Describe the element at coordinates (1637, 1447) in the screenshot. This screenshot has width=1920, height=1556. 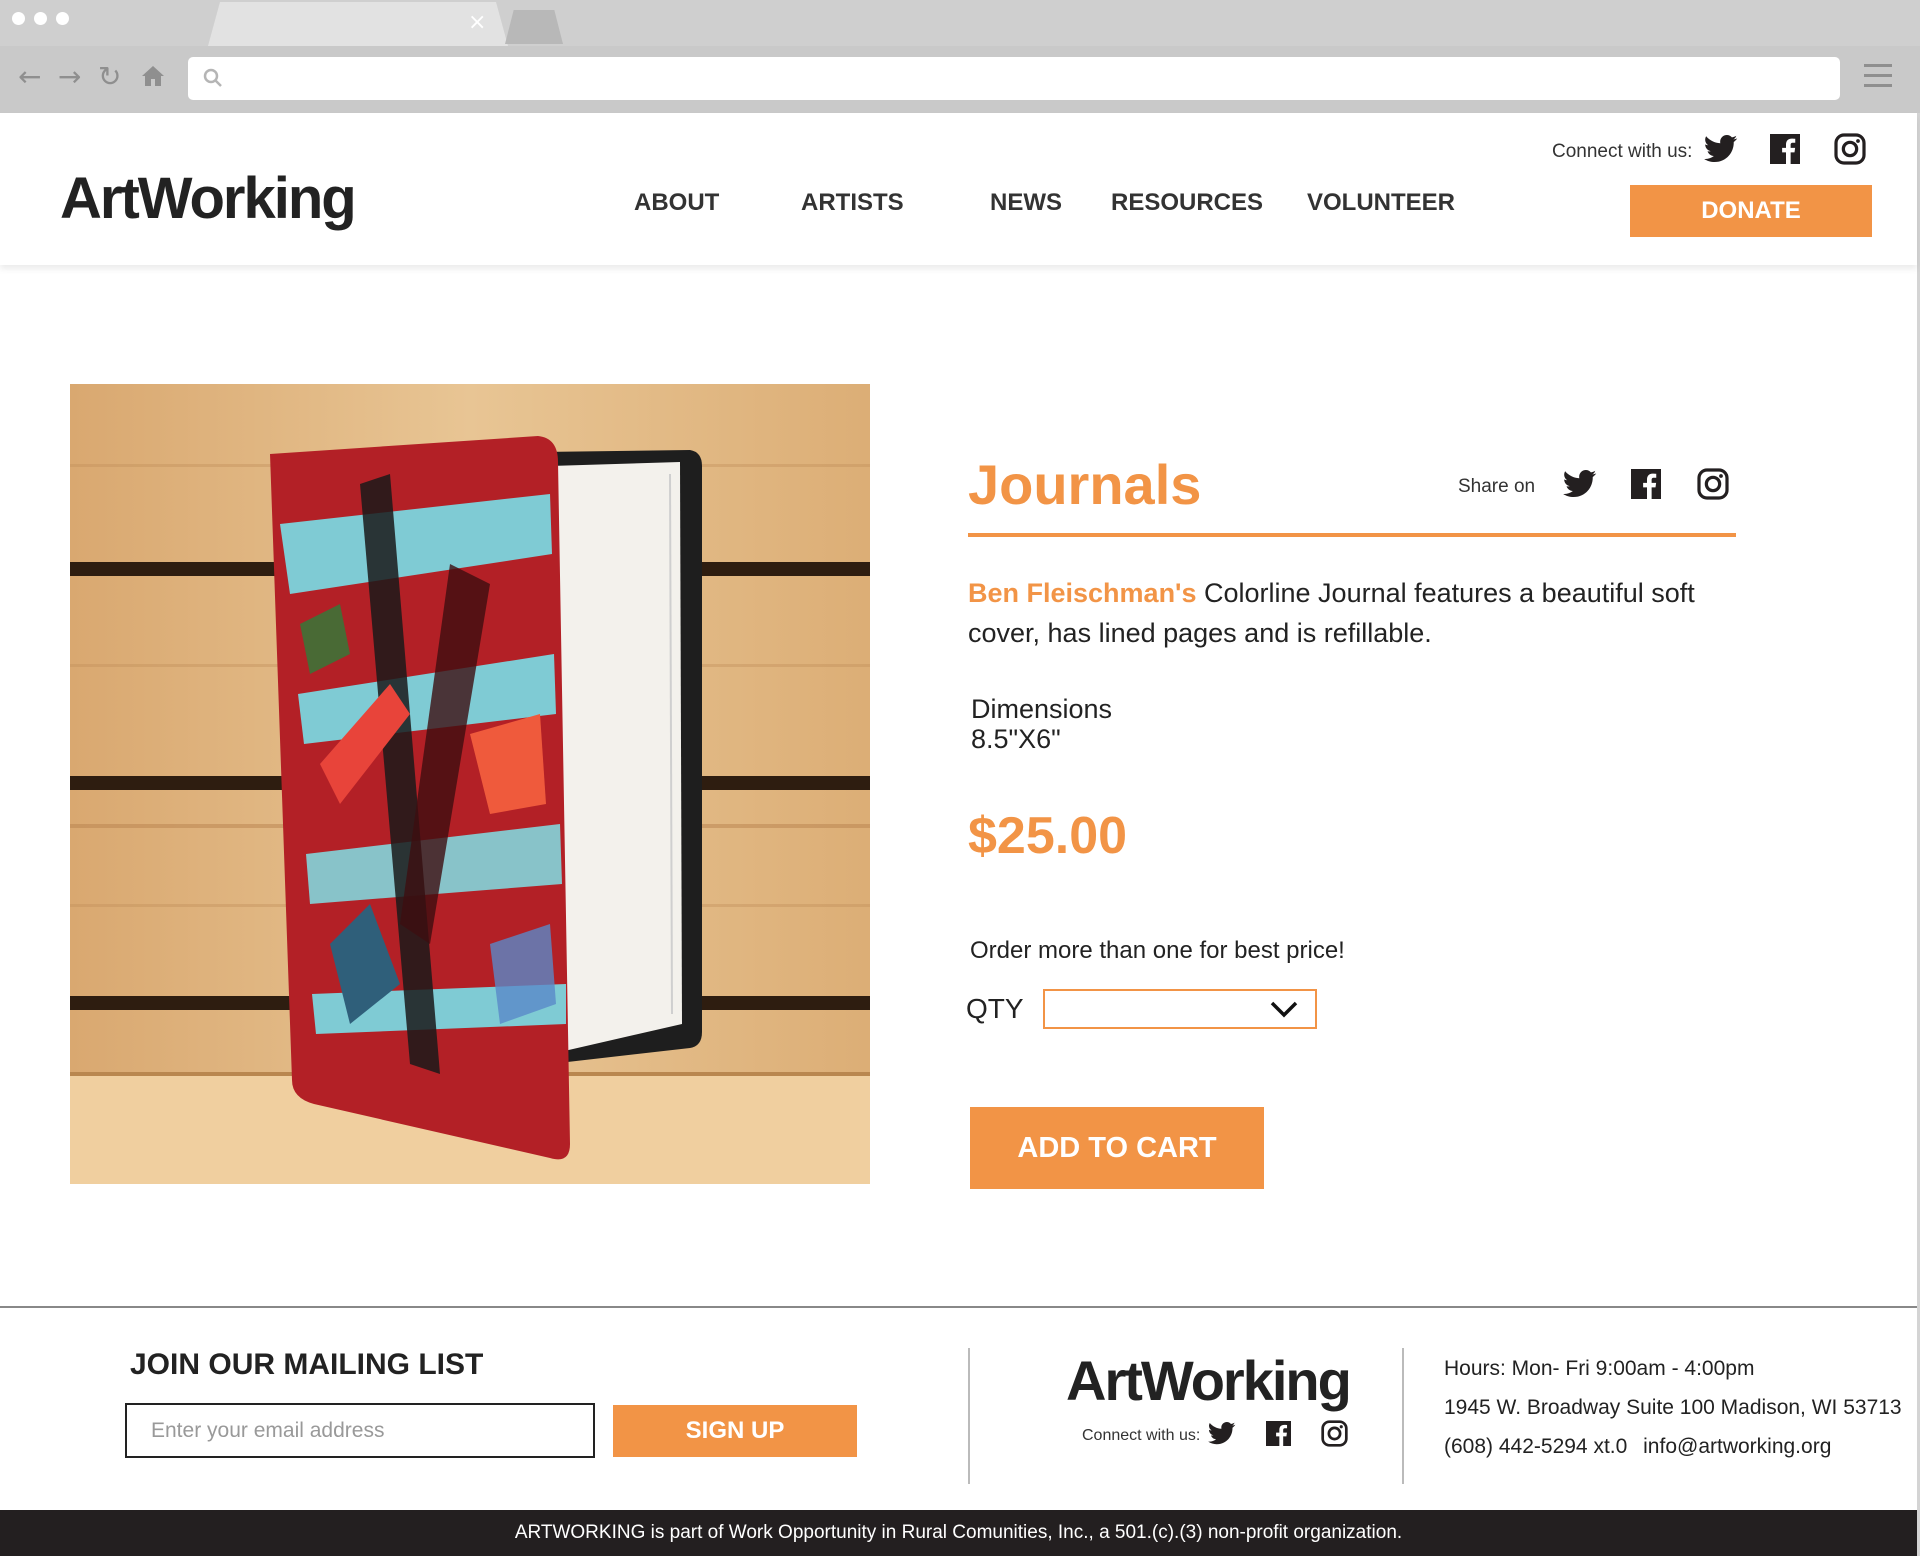
I see `footer-contact: (608) 442-5294 xt.0 info@artworking.org` at that location.